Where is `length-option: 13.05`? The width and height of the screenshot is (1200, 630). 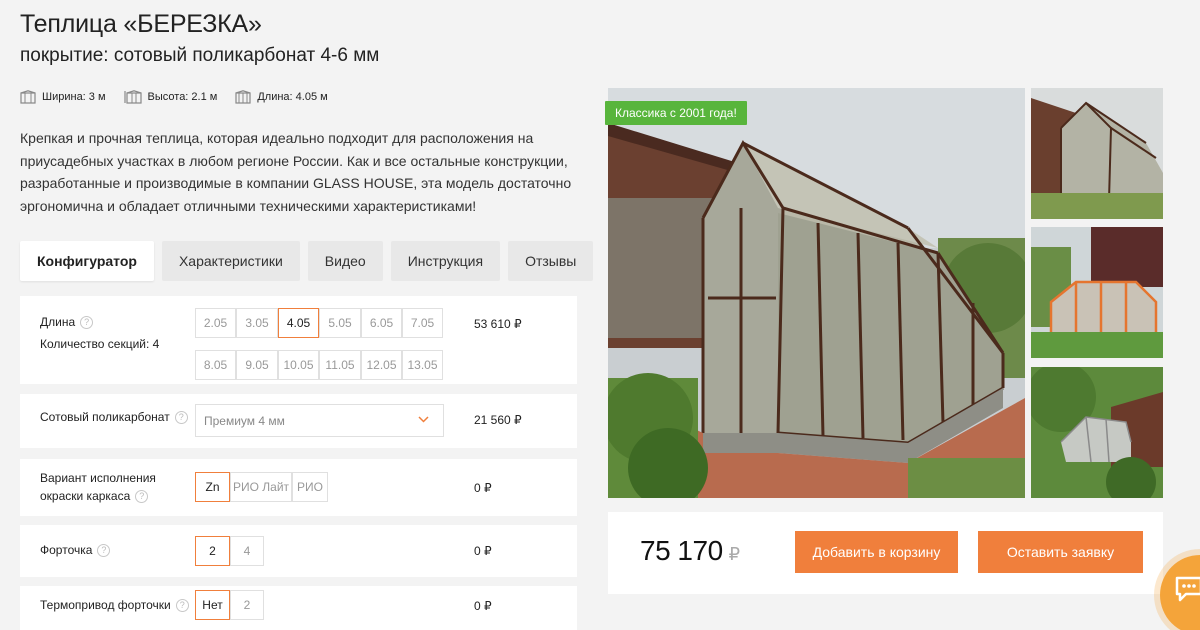 length-option: 13.05 is located at coordinates (422, 365).